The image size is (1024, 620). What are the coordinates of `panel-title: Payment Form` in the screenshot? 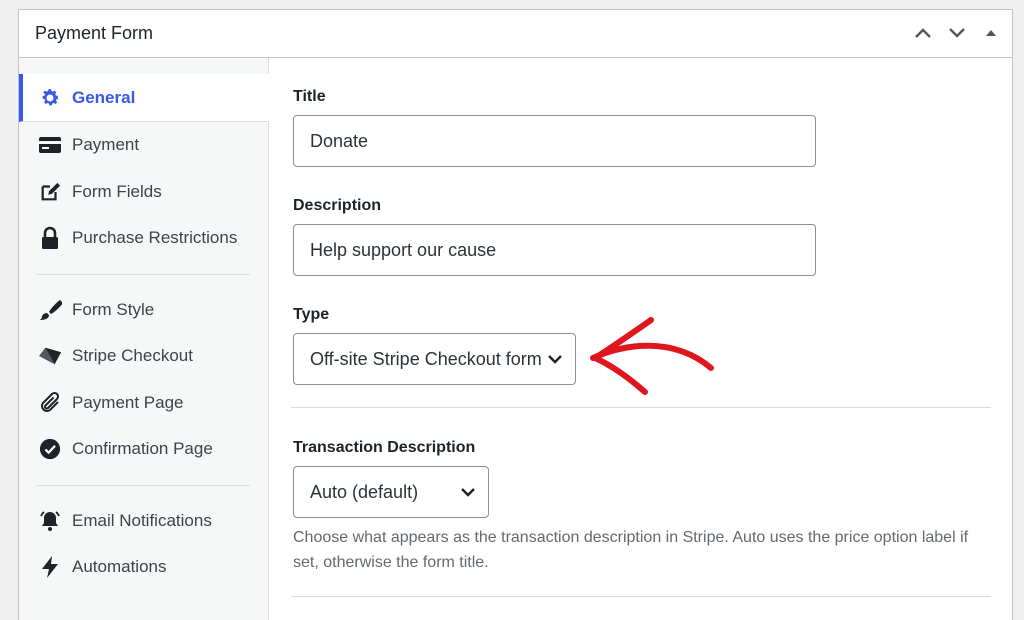 It's located at (94, 33).